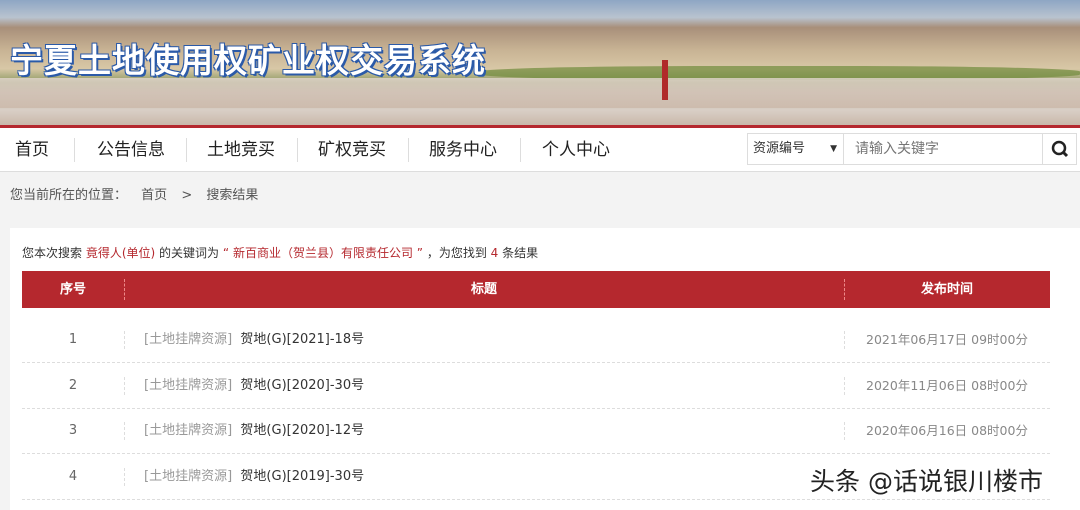 This screenshot has width=1080, height=510. Describe the element at coordinates (73, 476) in the screenshot. I see `row-no: 4` at that location.